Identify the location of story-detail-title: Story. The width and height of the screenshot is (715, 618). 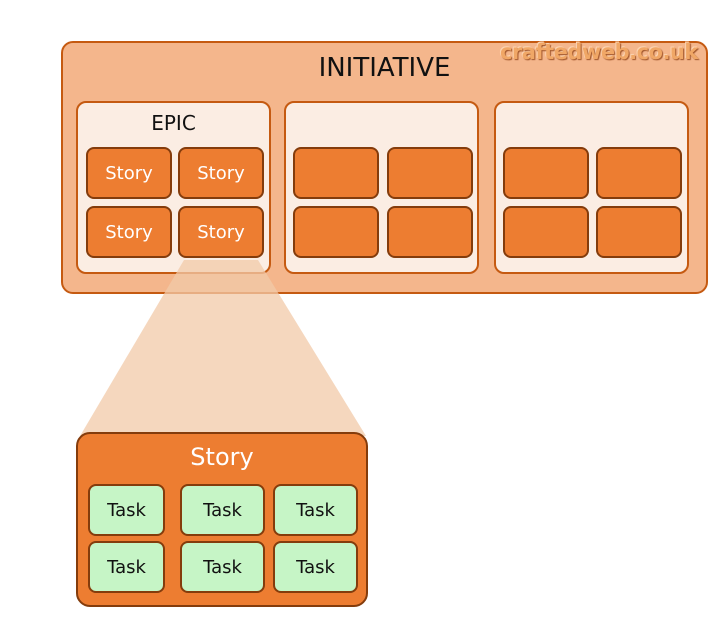
(222, 457).